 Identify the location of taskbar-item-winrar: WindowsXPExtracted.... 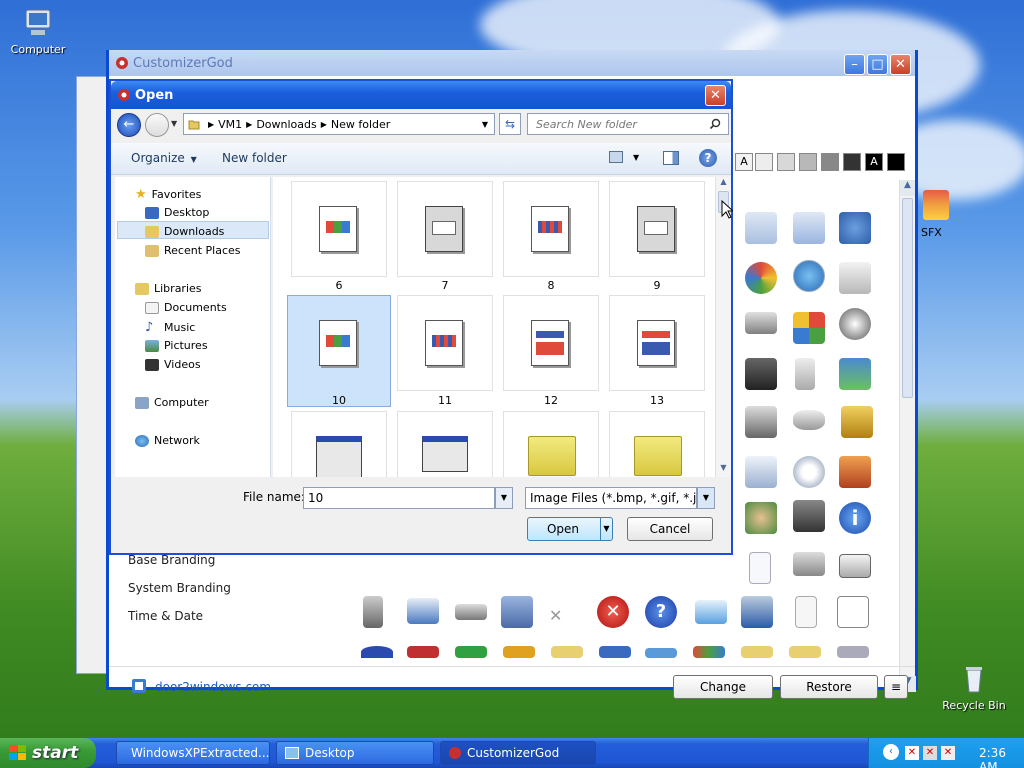
(193, 753).